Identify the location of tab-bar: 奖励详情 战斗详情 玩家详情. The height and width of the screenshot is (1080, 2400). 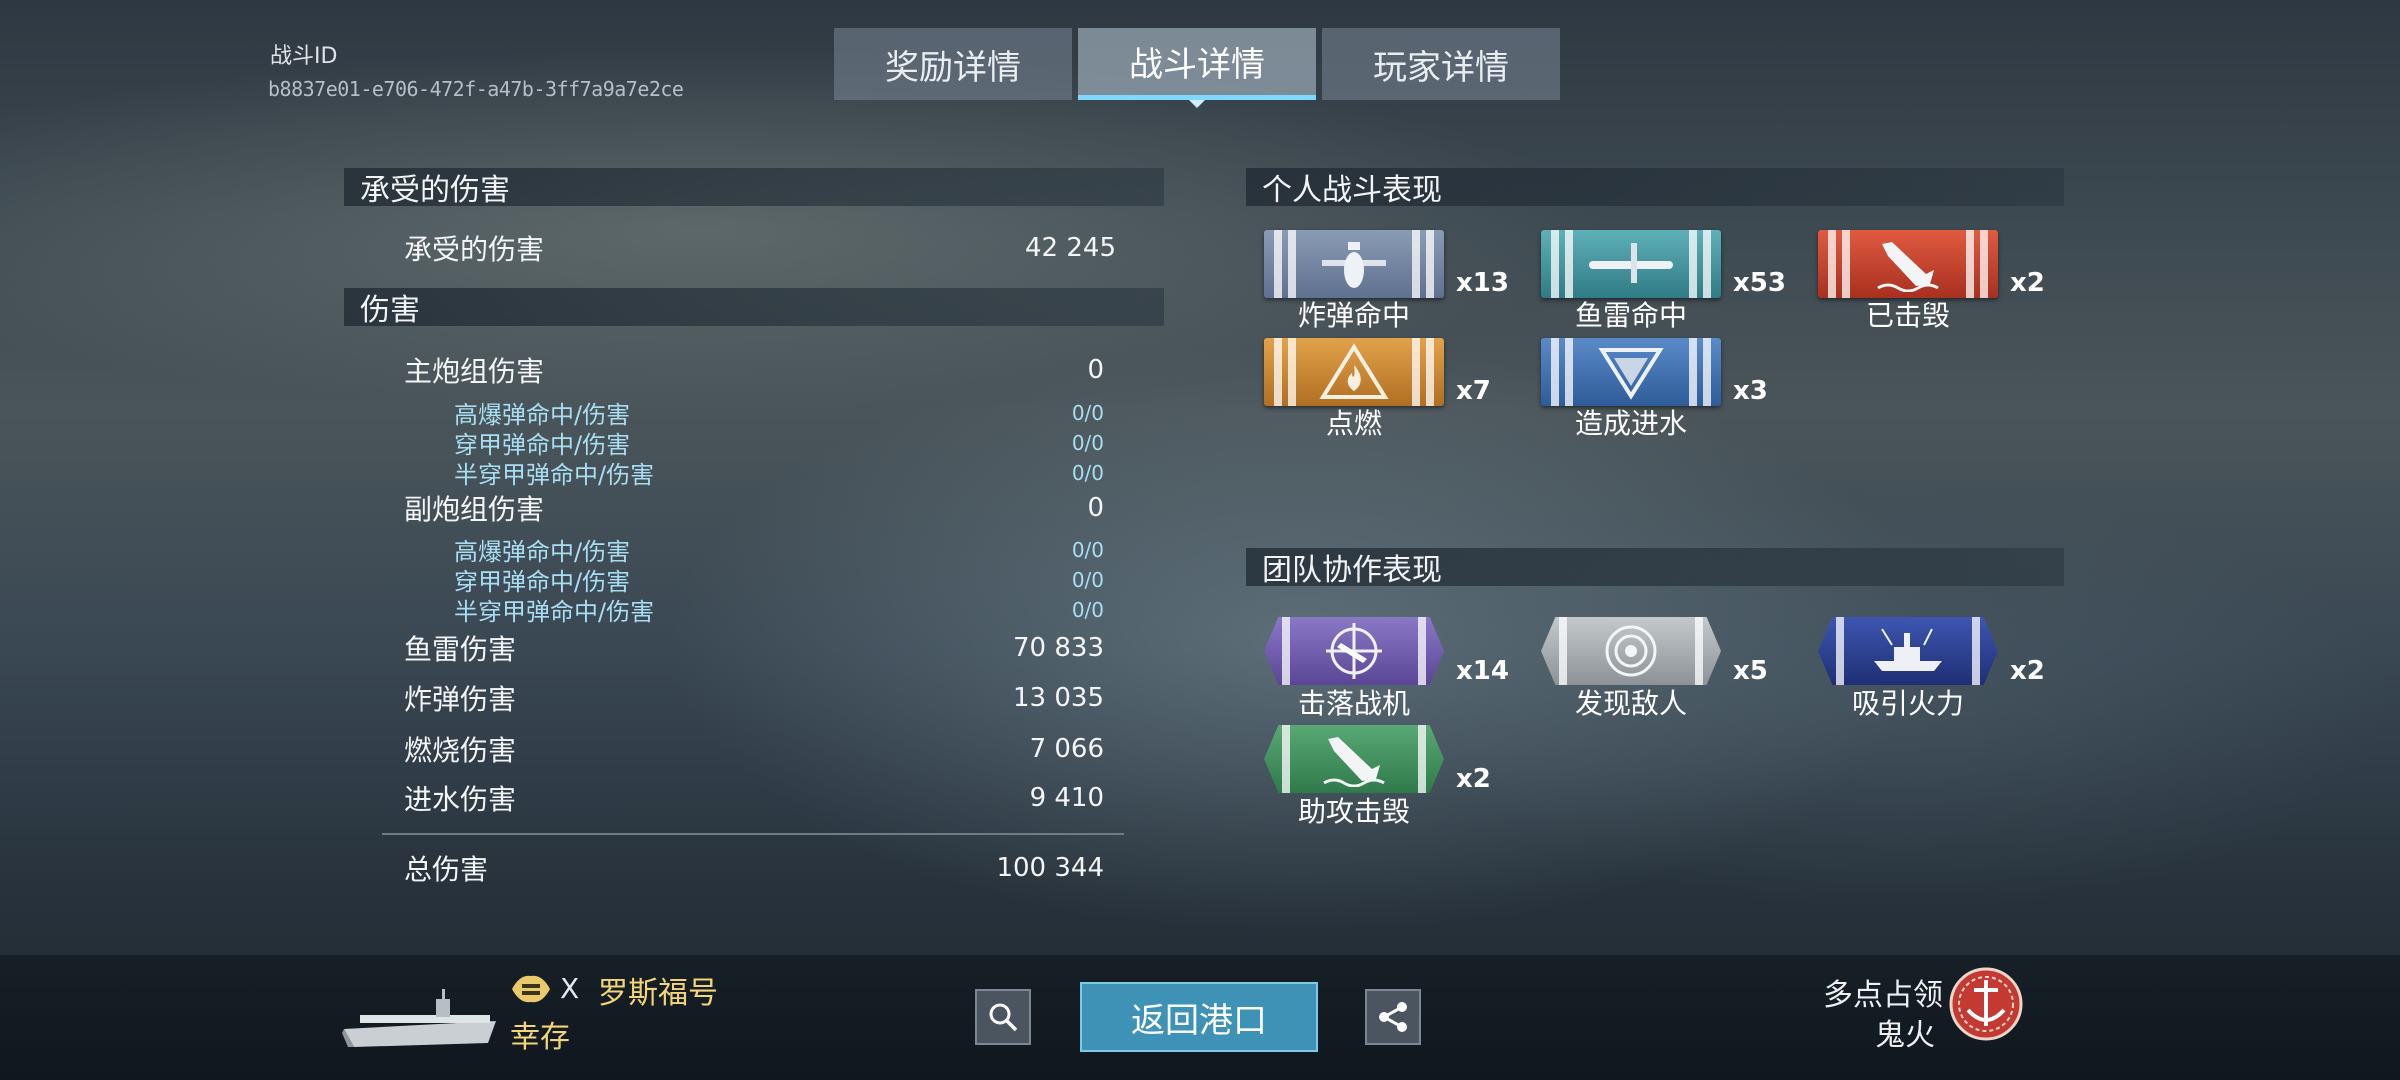
(1197, 68).